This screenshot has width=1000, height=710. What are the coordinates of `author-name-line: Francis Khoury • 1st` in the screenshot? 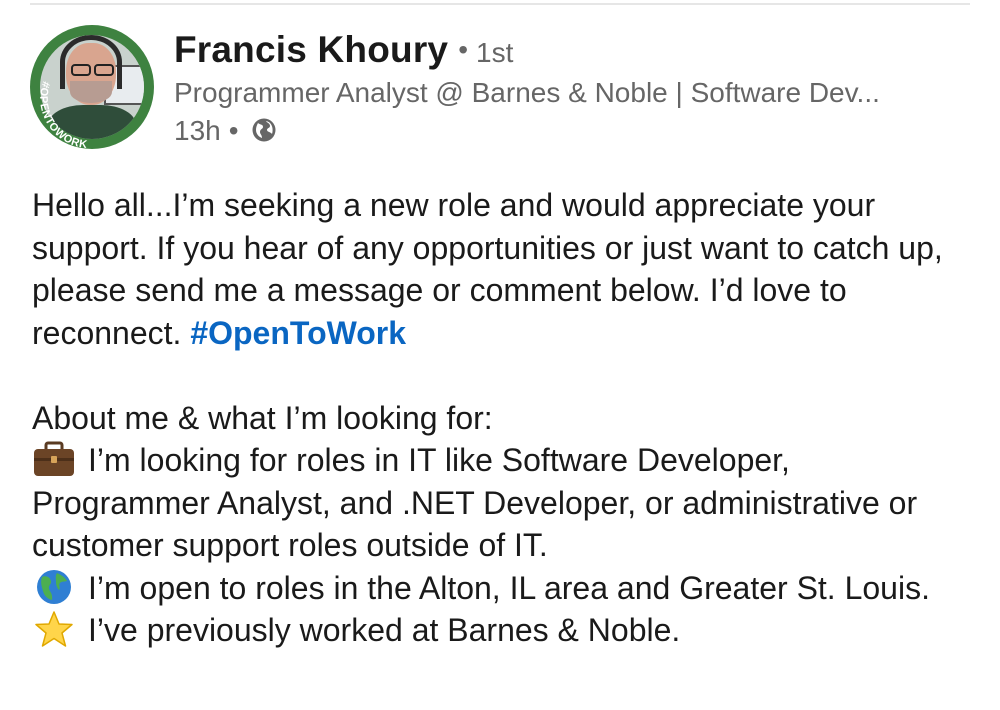 It's located at (343, 50).